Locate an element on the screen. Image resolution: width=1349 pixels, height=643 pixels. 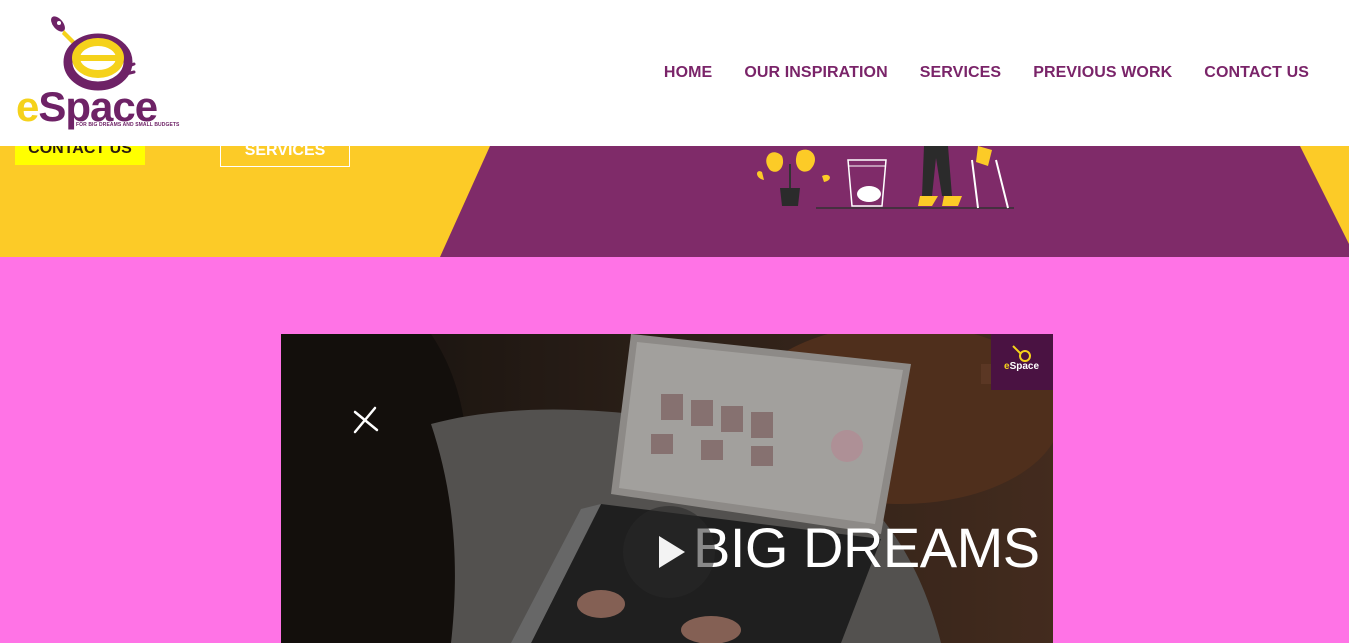
watermark-space: Space is located at coordinates (1024, 366).